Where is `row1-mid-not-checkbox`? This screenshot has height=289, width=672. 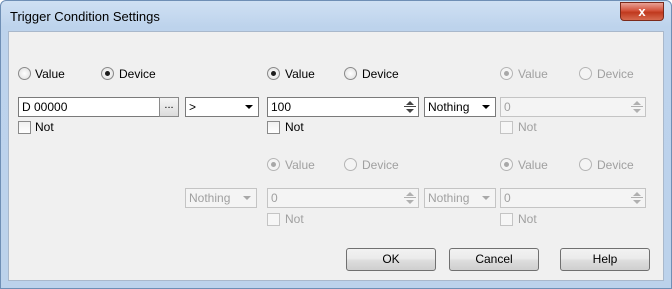
row1-mid-not-checkbox is located at coordinates (273, 127).